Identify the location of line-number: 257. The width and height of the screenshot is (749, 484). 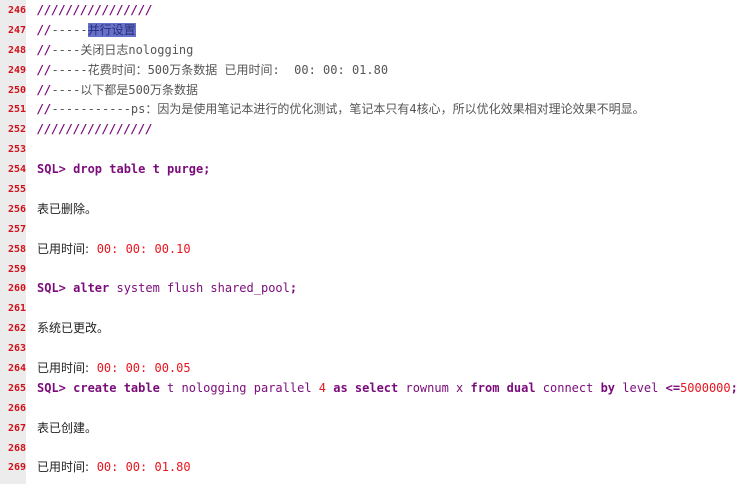
(16, 229).